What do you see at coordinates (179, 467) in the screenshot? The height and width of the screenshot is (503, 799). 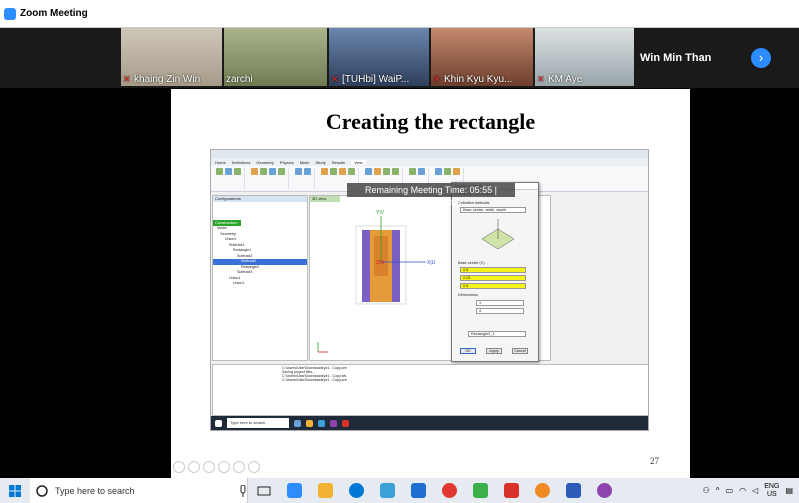 I see `previous-slide-icon` at bounding box center [179, 467].